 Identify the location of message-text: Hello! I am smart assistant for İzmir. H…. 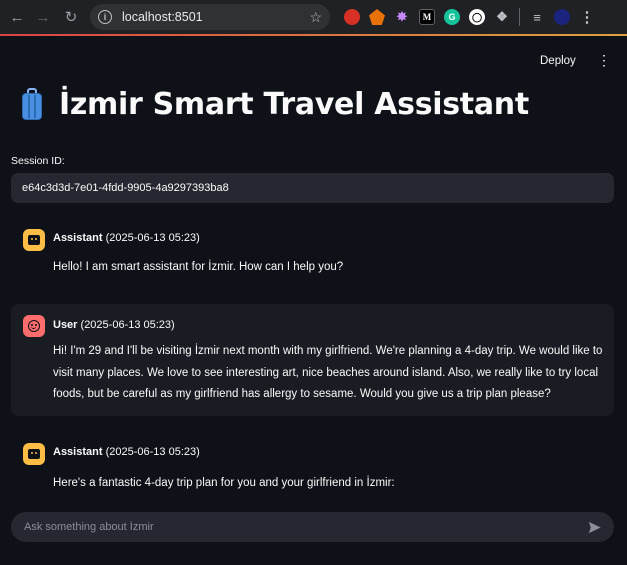
(198, 267).